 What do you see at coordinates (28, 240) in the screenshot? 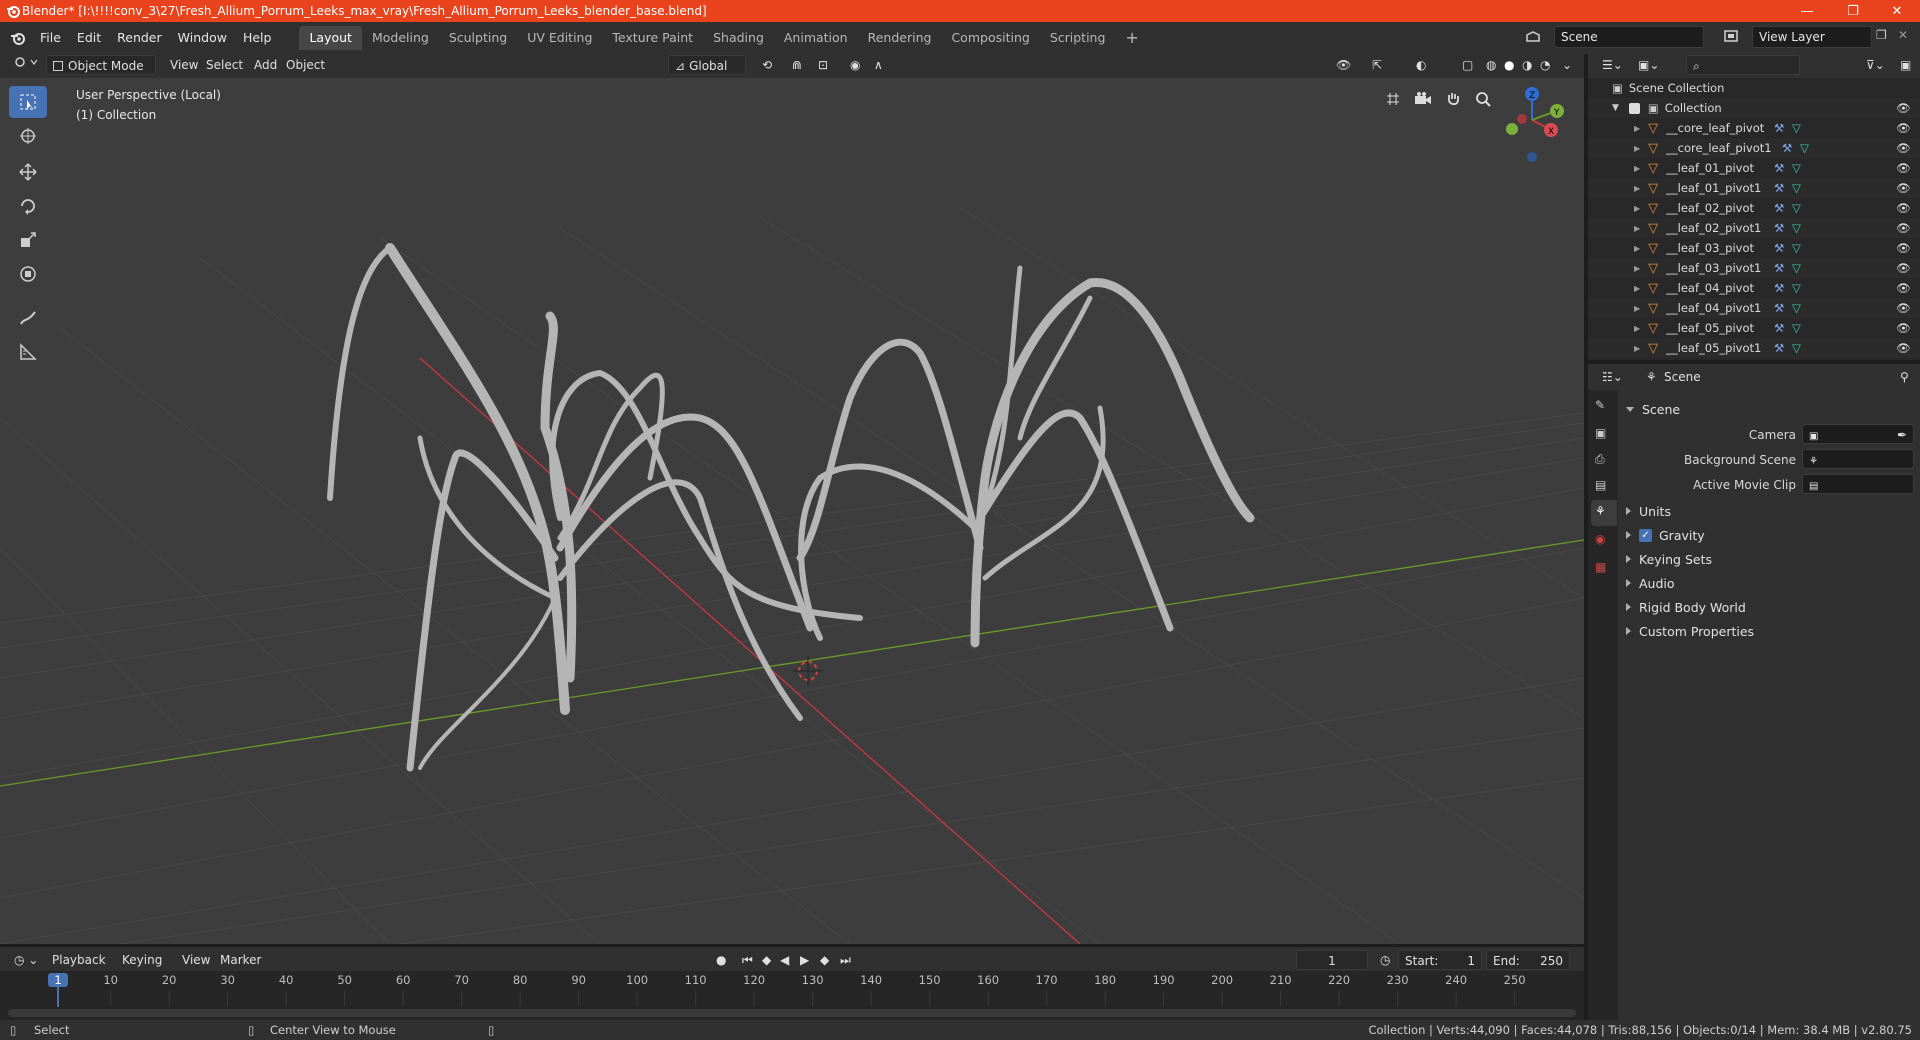
I see `scale-tool` at bounding box center [28, 240].